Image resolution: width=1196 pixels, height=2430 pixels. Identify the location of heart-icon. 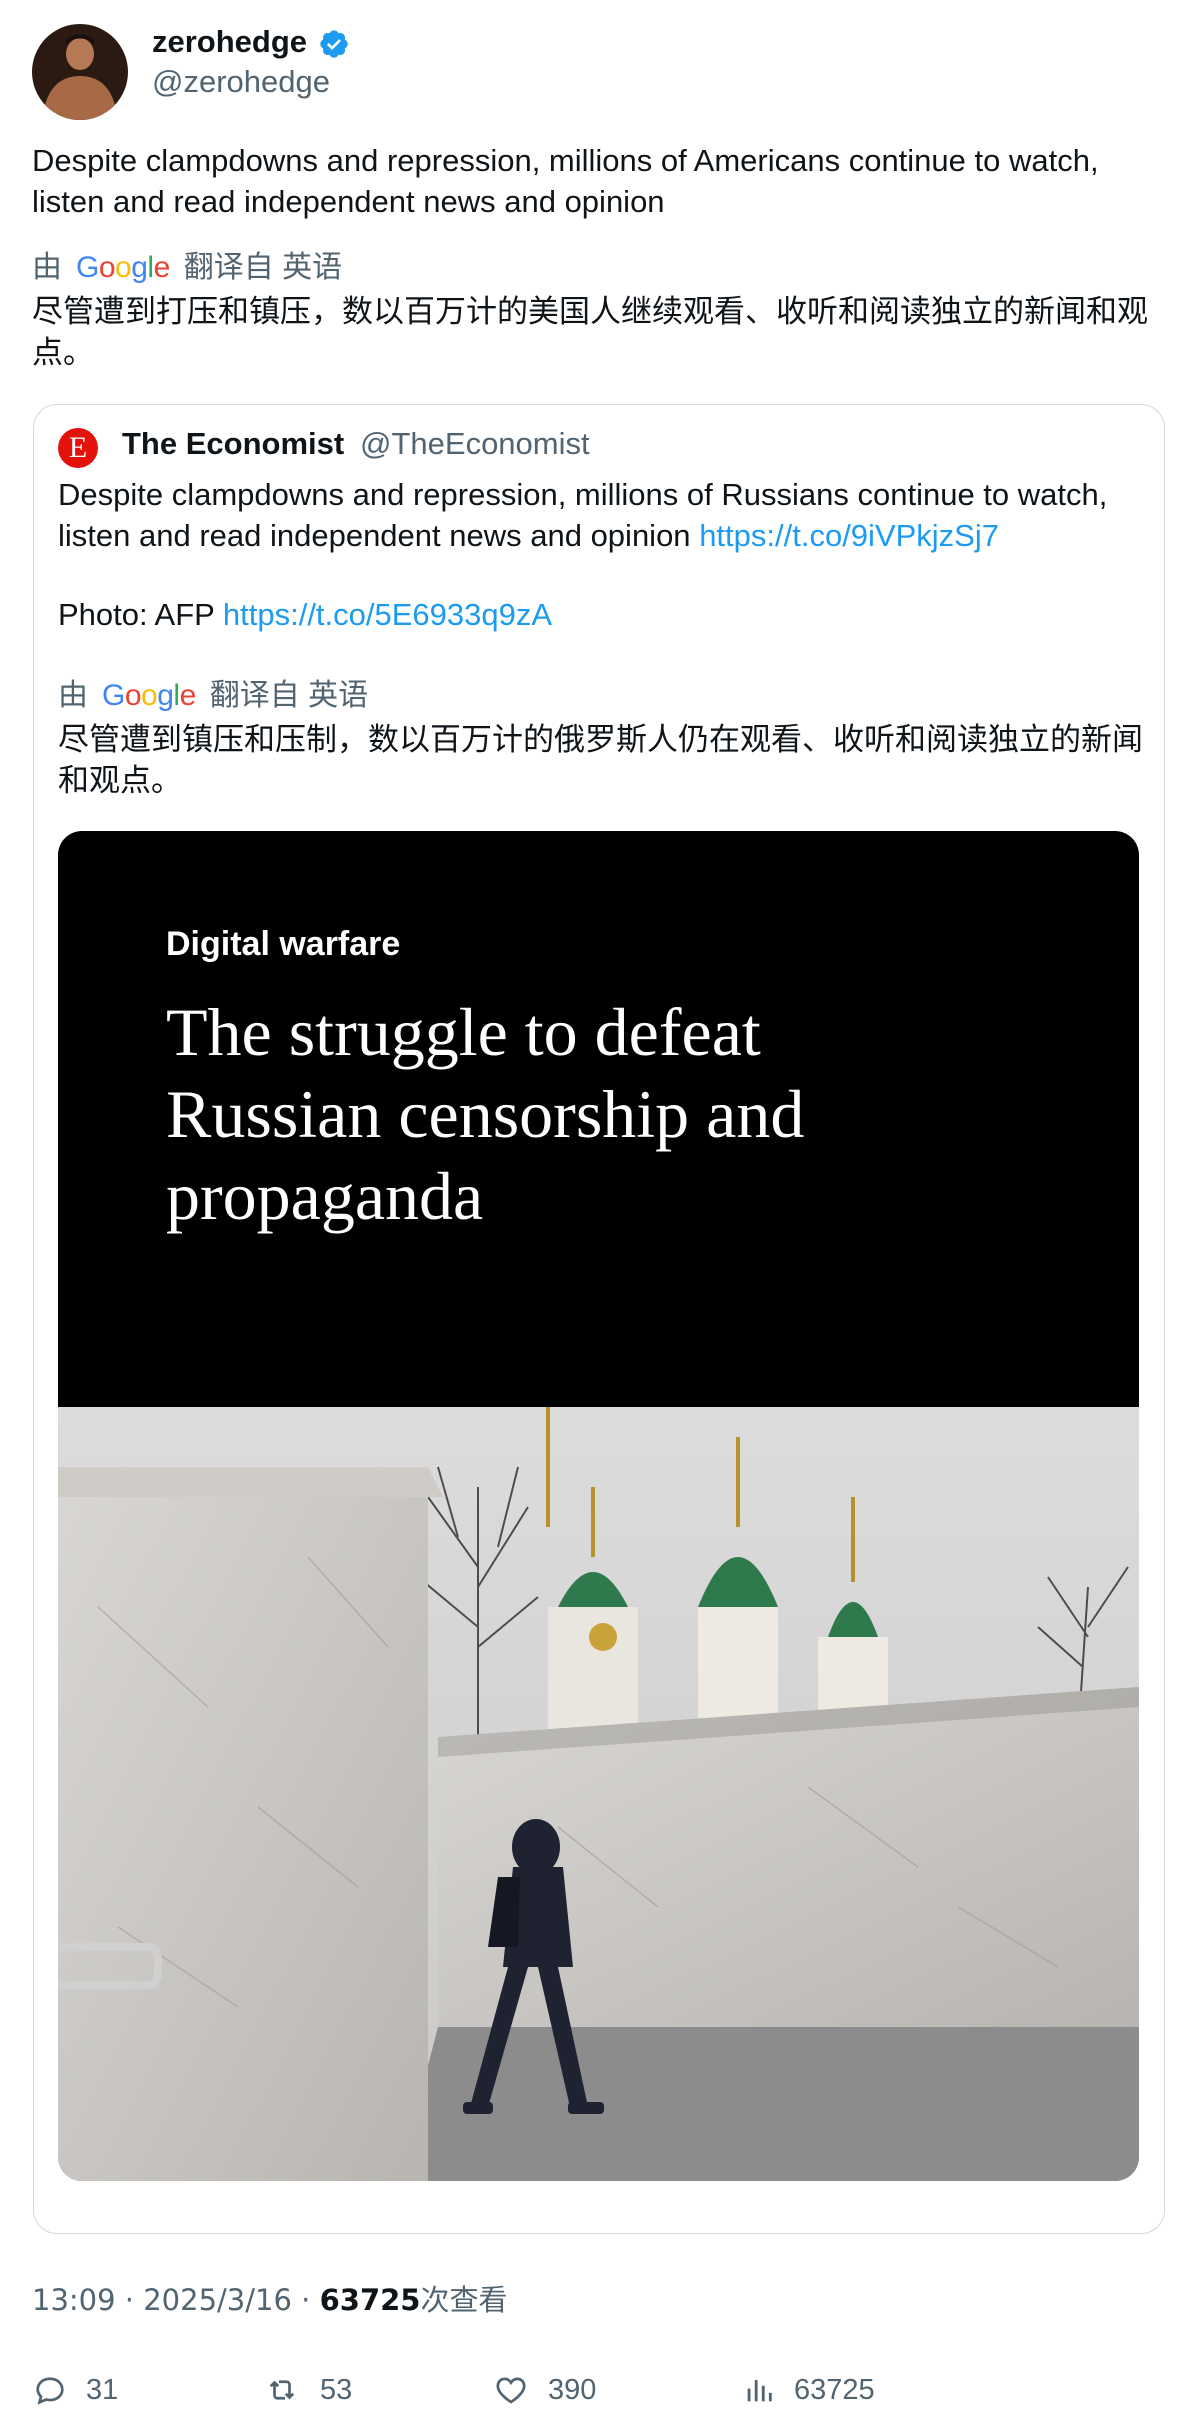
(511, 2390).